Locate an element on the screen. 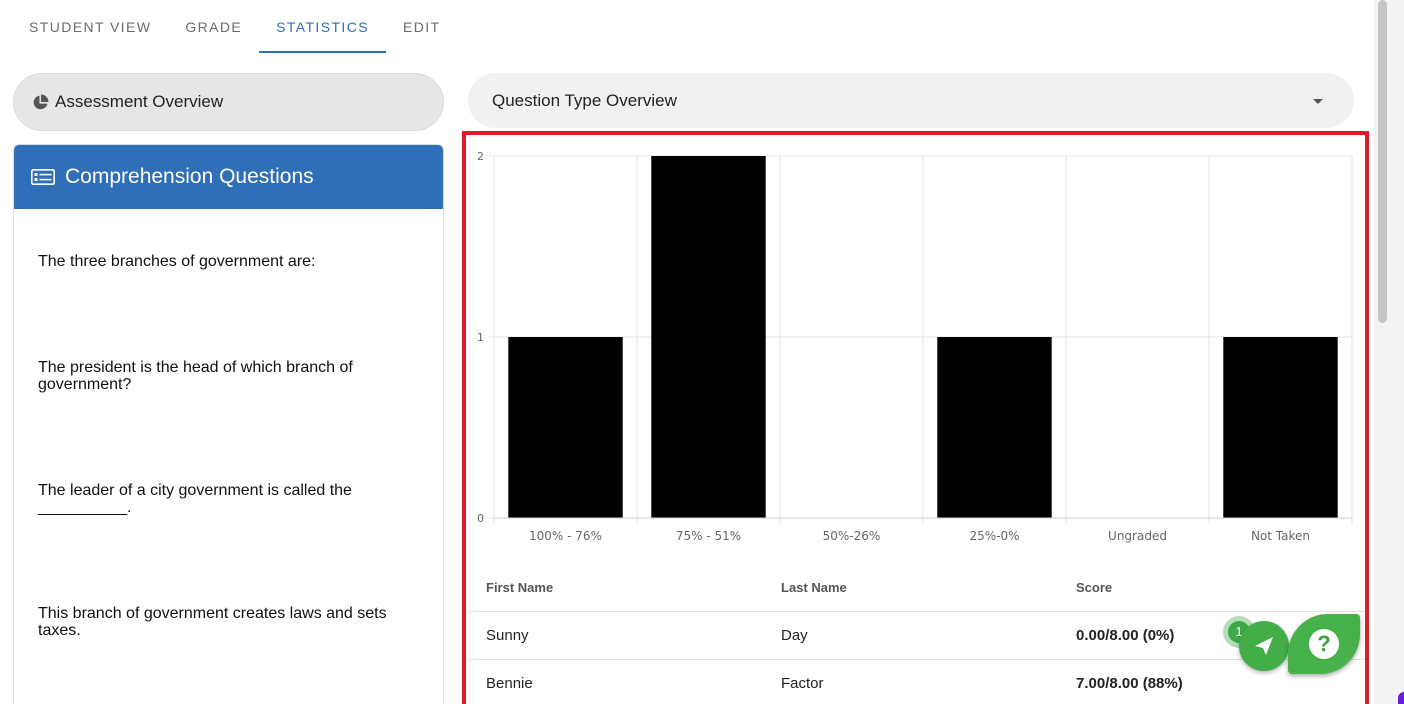  tab-bar: STUDENT VIEW GRADE STATISTICS EDIT is located at coordinates (234, 26).